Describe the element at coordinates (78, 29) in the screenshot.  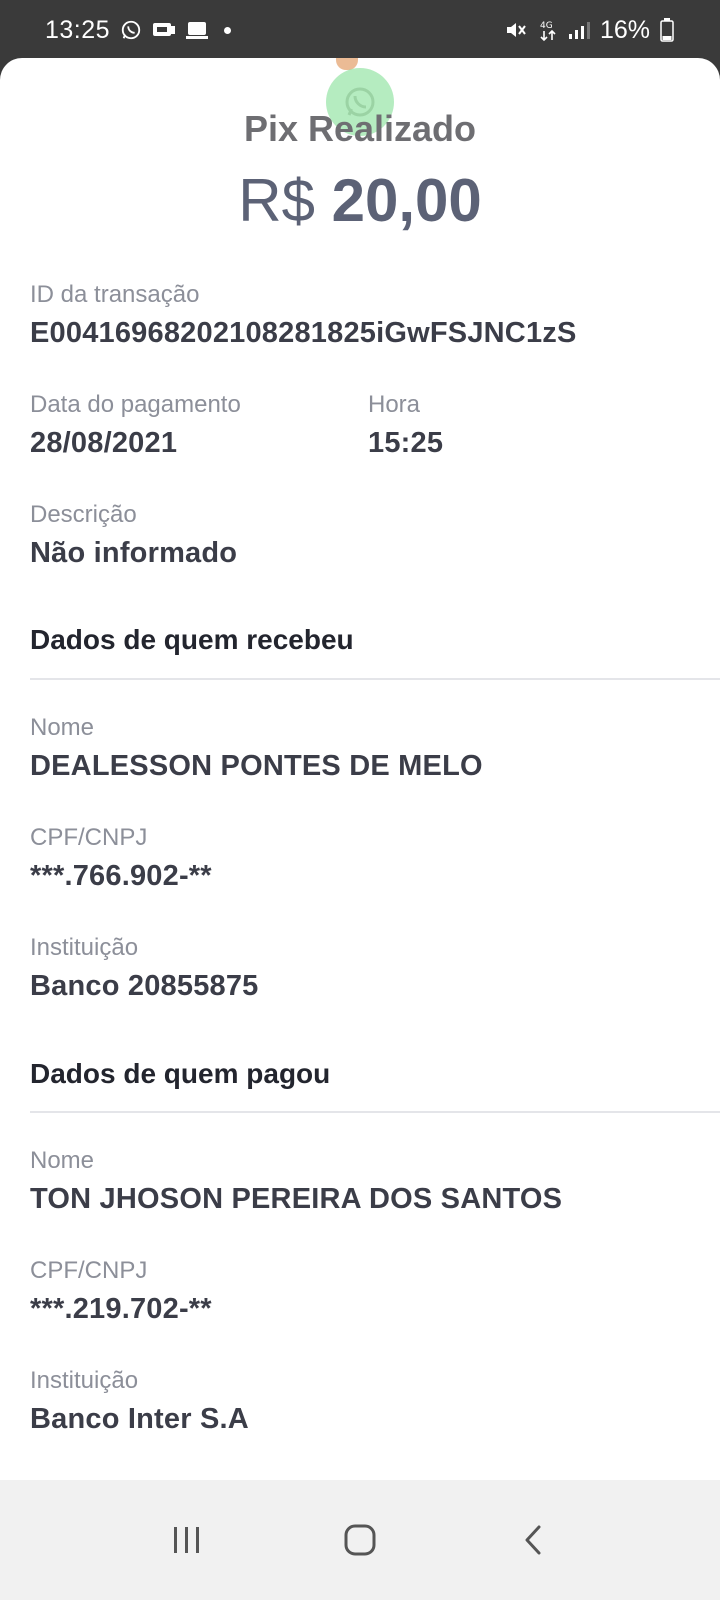
I see `status-time: 13:25` at that location.